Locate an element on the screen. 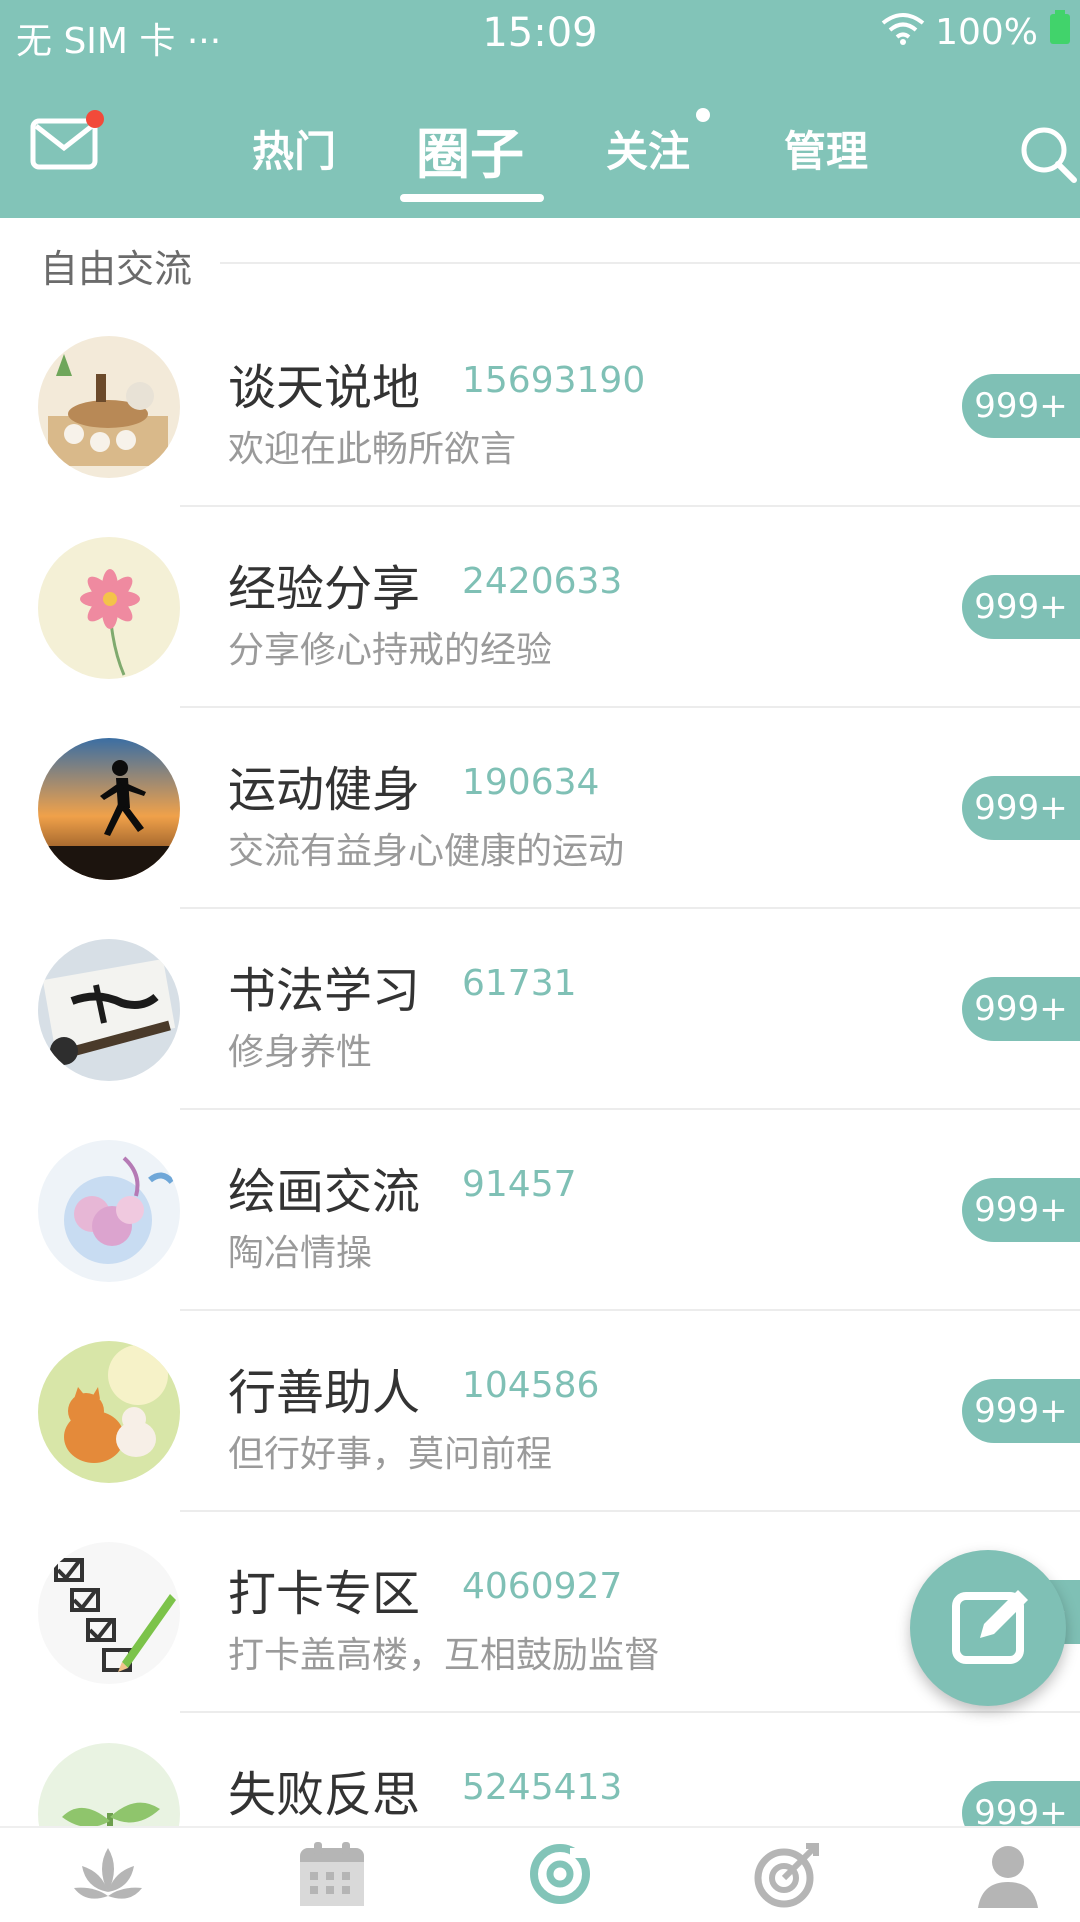 The height and width of the screenshot is (1922, 1080). mail-icon is located at coordinates (64, 144).